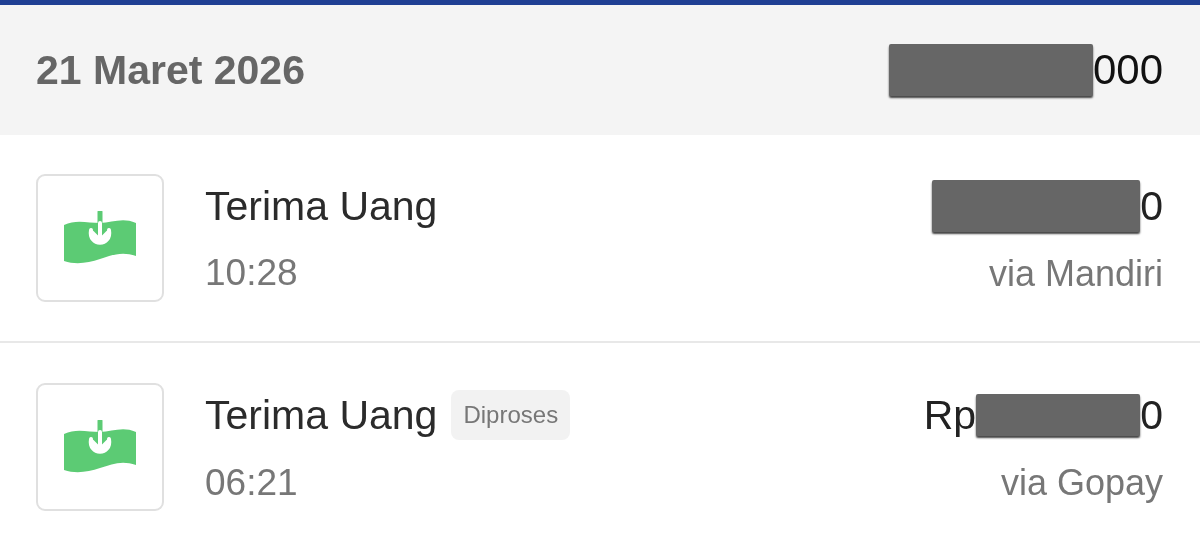  Describe the element at coordinates (1081, 483) in the screenshot. I see `payment-channel: via Gopay` at that location.